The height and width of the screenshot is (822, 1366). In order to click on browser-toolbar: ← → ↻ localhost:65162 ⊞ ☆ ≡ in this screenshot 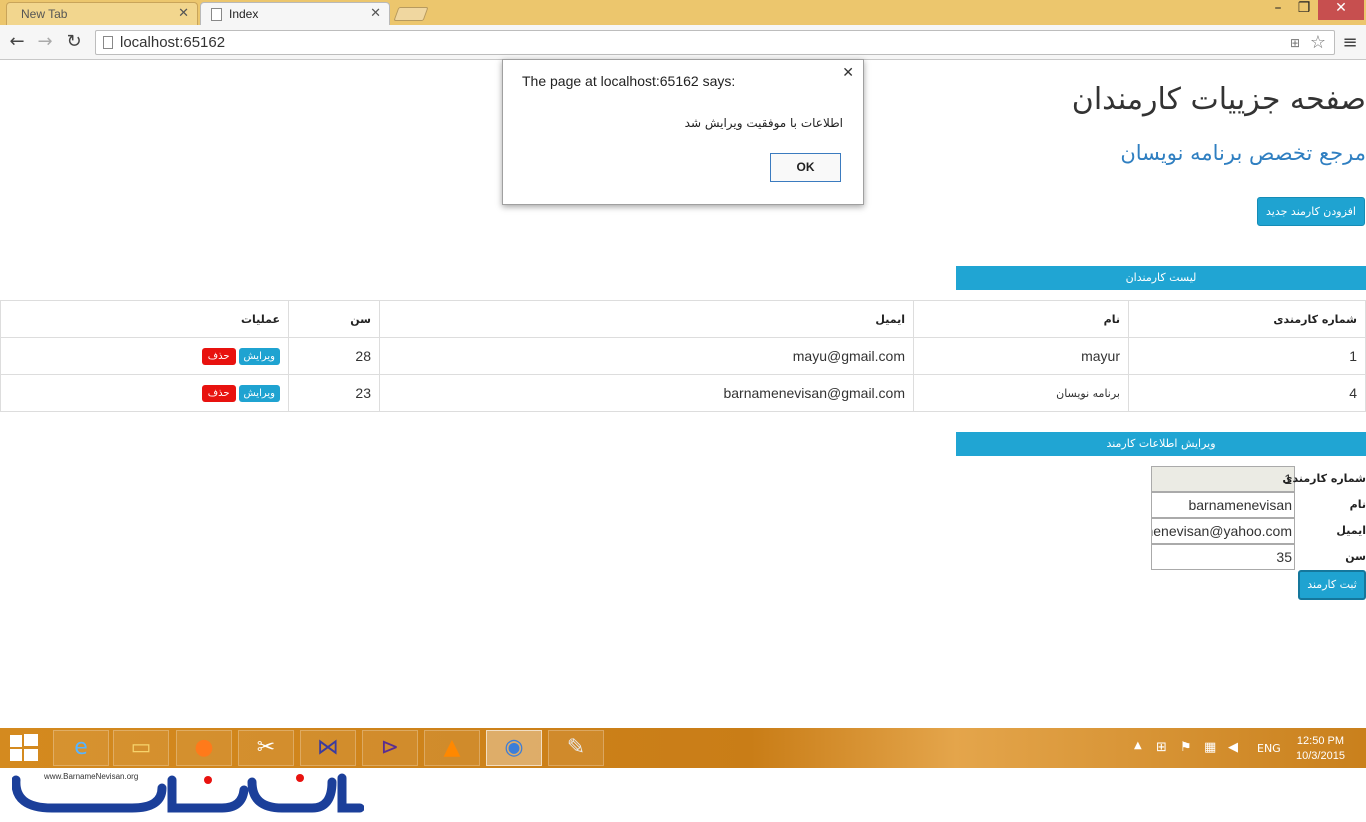, I will do `click(683, 42)`.